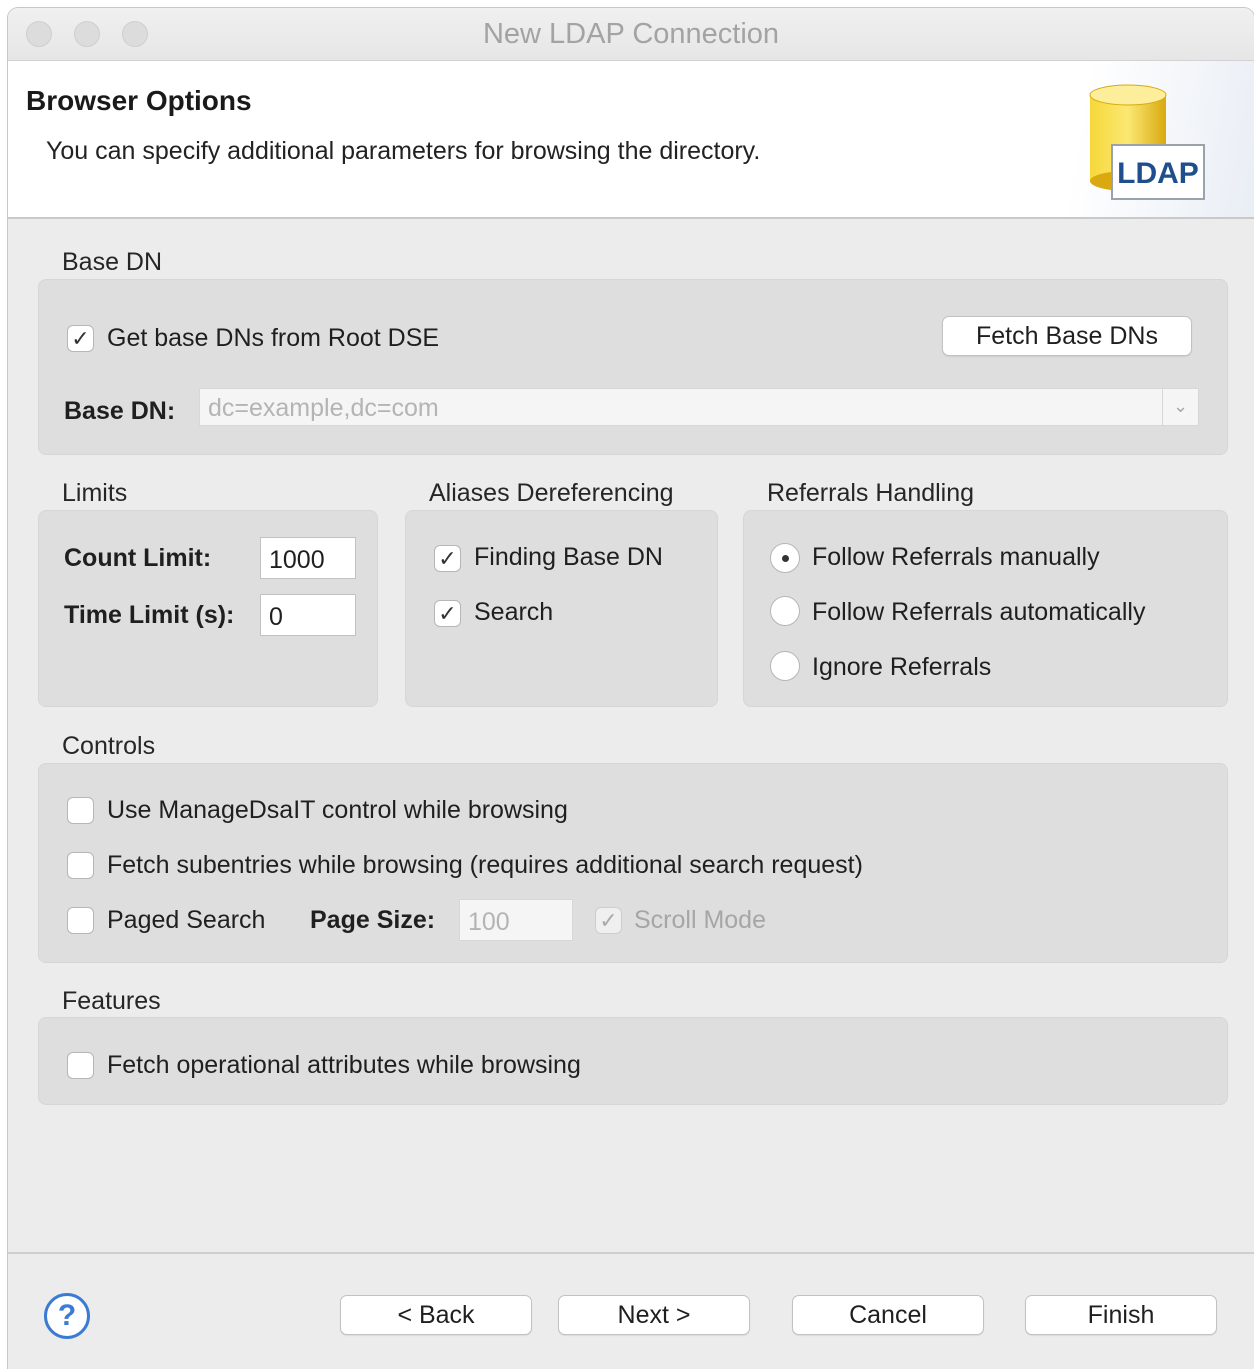 The image size is (1254, 1369). Describe the element at coordinates (888, 1315) in the screenshot. I see `cancel-button: Cancel` at that location.